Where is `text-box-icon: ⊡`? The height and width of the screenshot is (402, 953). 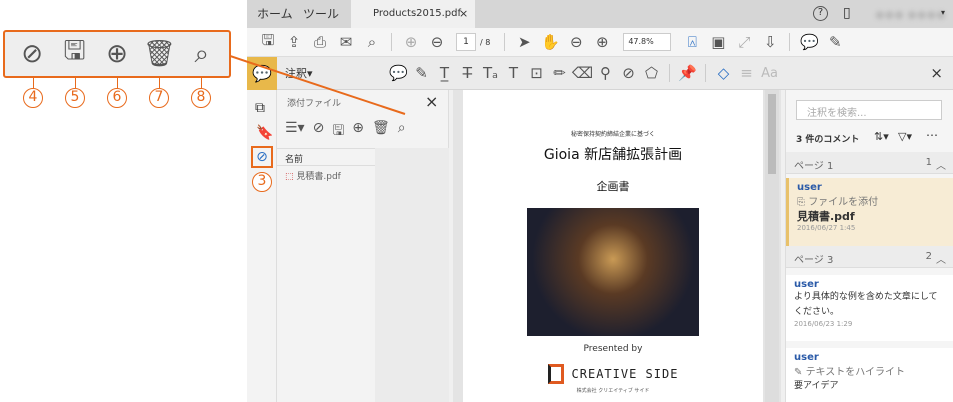
text-box-icon: ⊡ is located at coordinates (536, 73).